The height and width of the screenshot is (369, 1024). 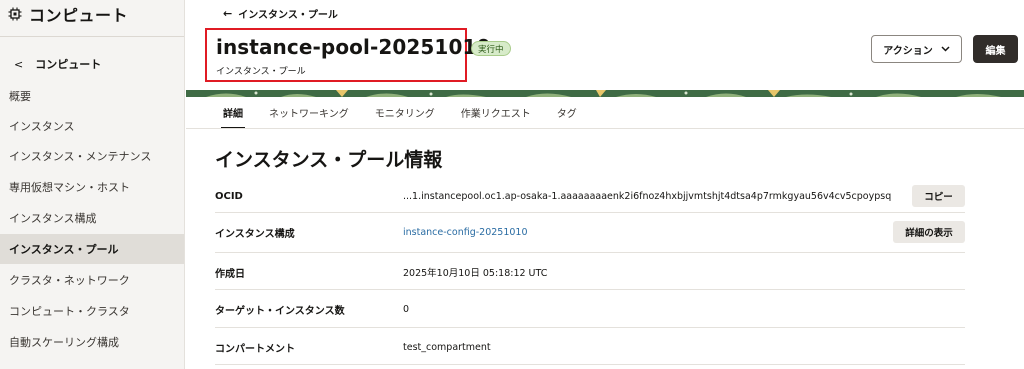 What do you see at coordinates (447, 347) in the screenshot?
I see `compartment-value: test_compartment` at bounding box center [447, 347].